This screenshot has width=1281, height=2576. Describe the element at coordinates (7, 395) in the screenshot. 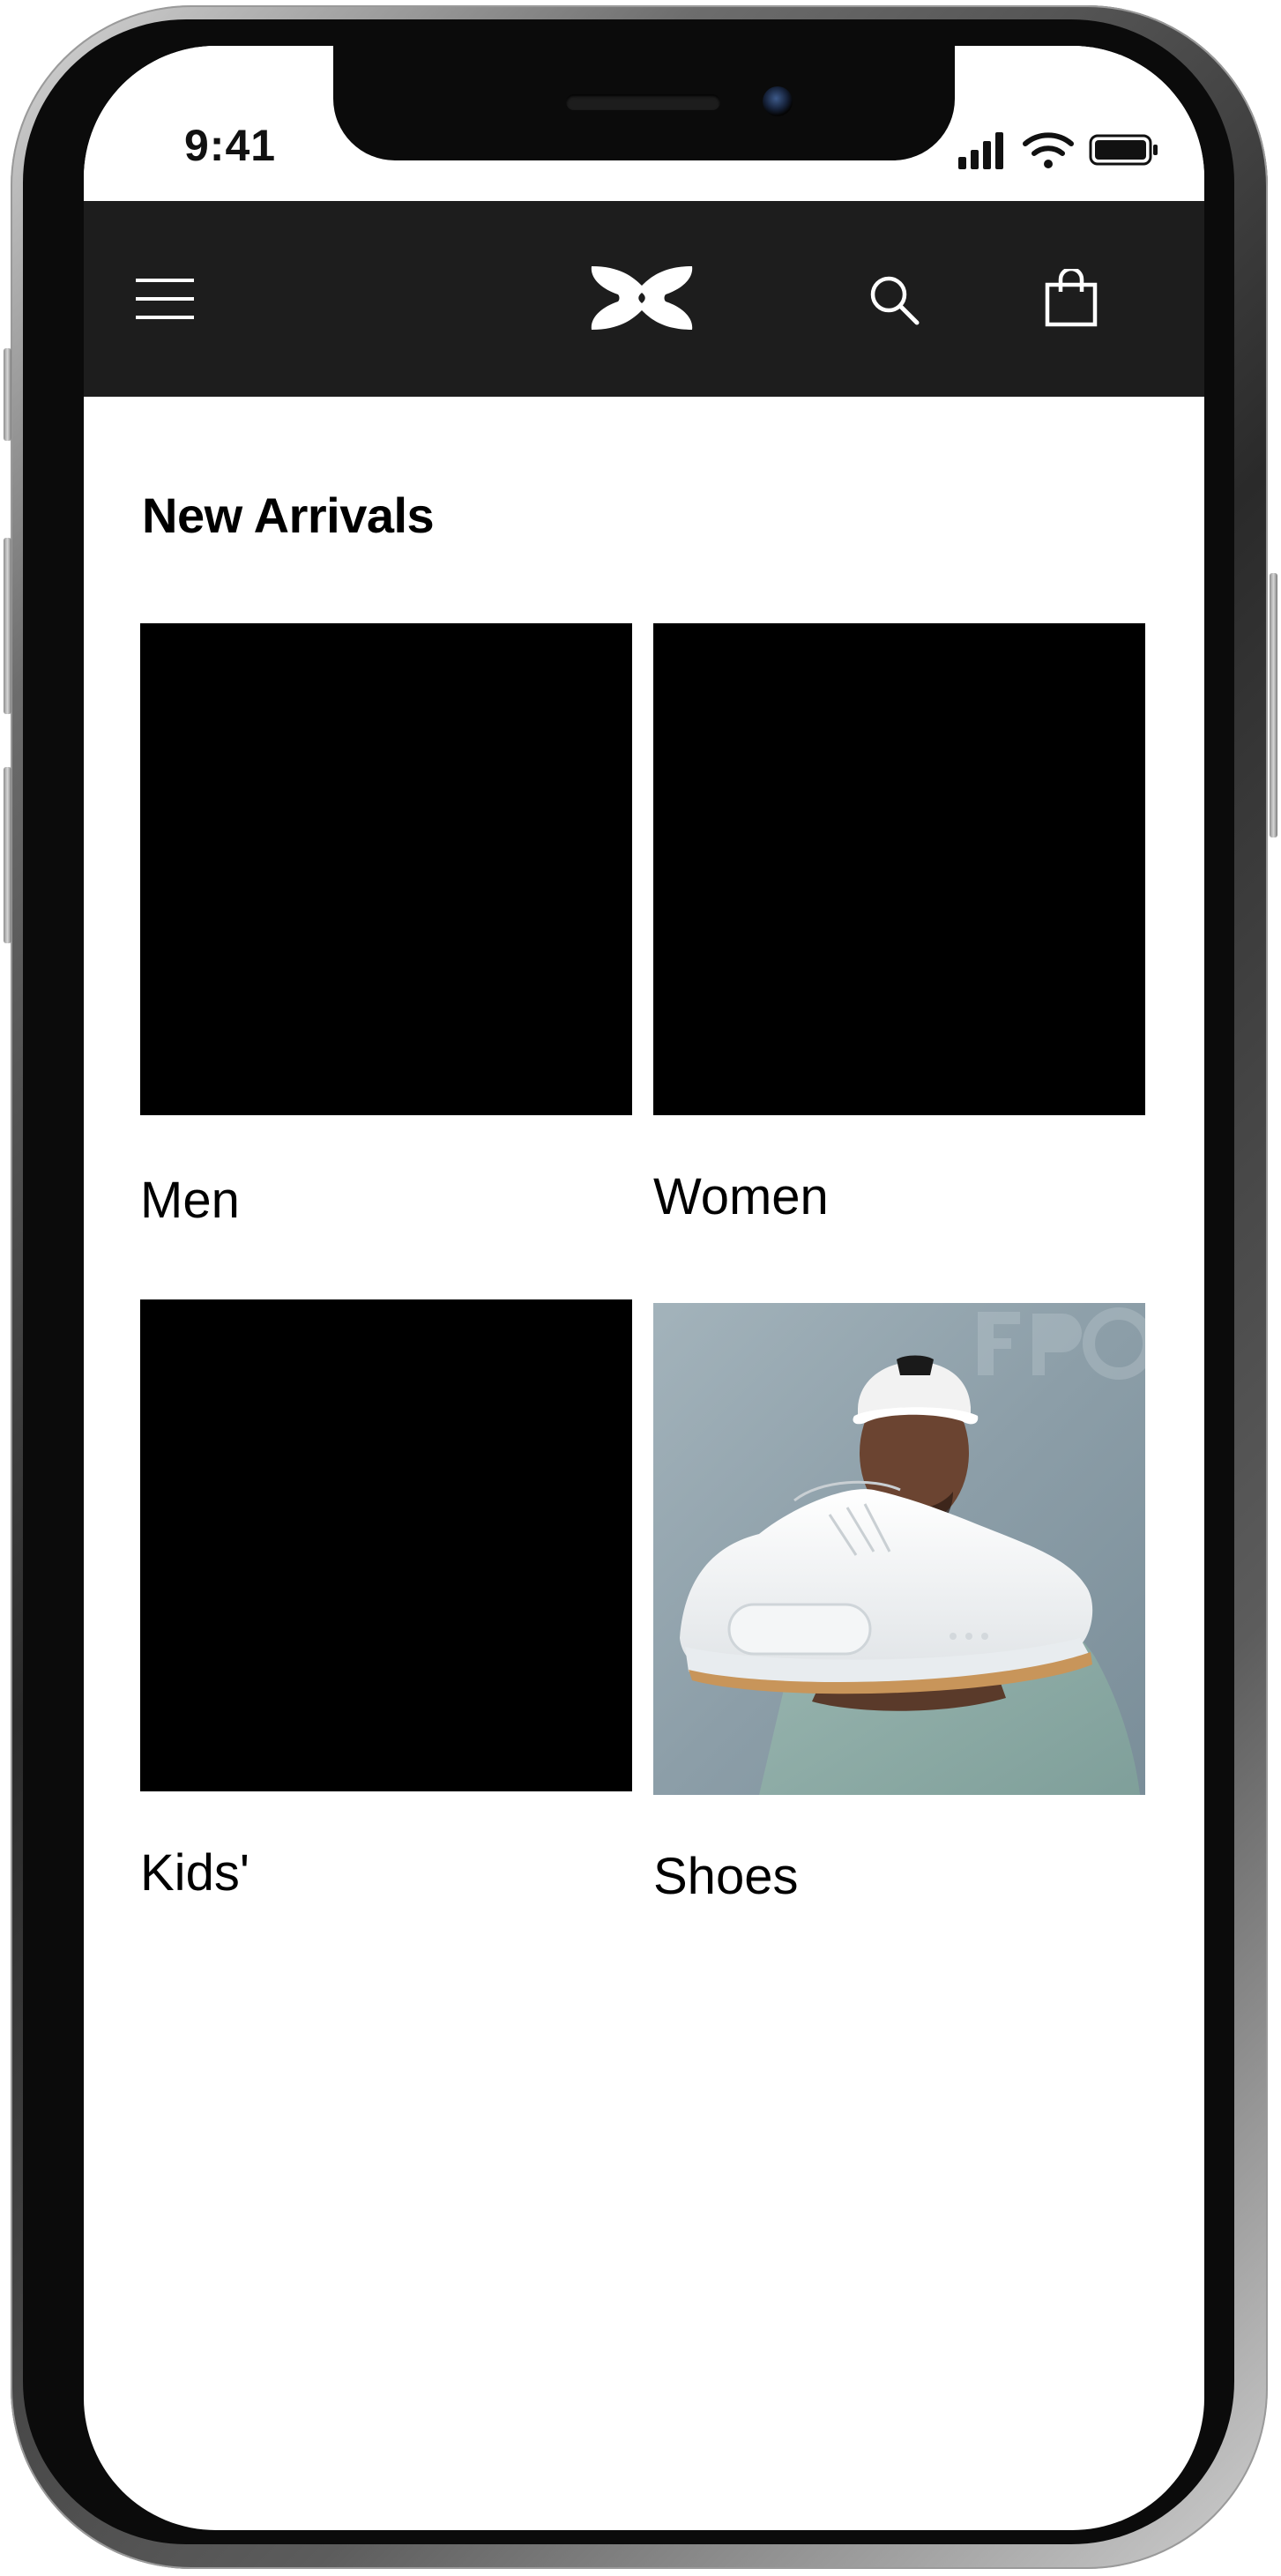

I see `mute-switch` at that location.